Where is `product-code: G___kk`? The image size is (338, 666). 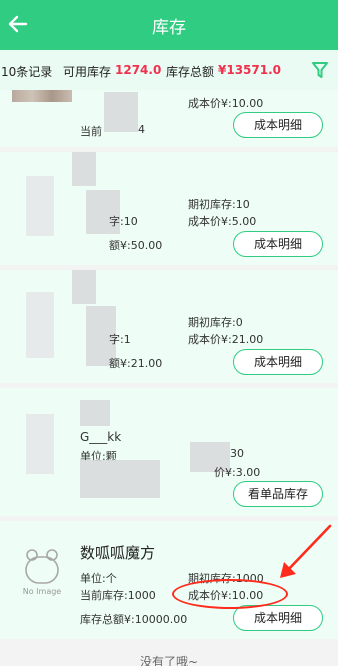 product-code: G___kk is located at coordinates (101, 437).